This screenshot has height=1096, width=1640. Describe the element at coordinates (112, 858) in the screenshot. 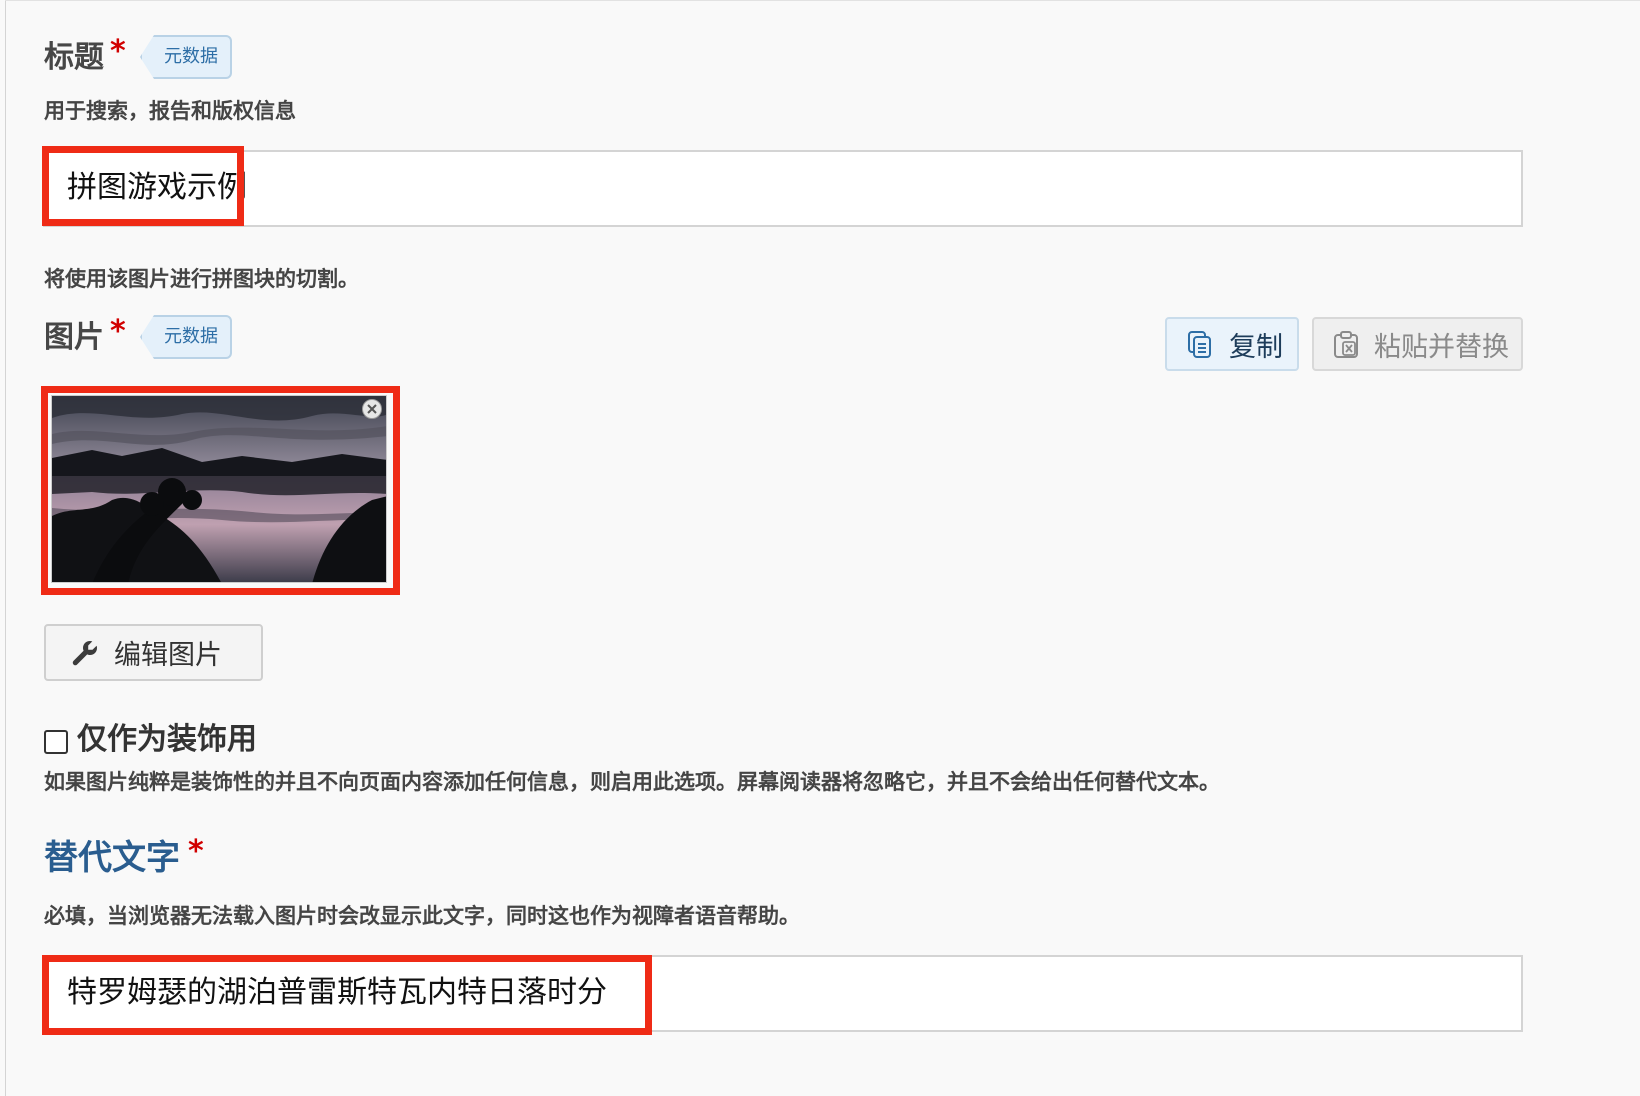

I see `alt-text-label: 替代文字` at that location.